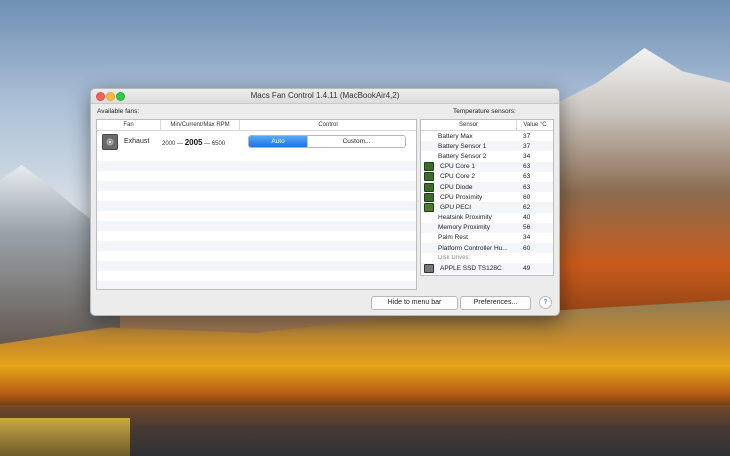 The width and height of the screenshot is (730, 456). Describe the element at coordinates (456, 207) in the screenshot. I see `sensor-name: GPU PECI` at that location.